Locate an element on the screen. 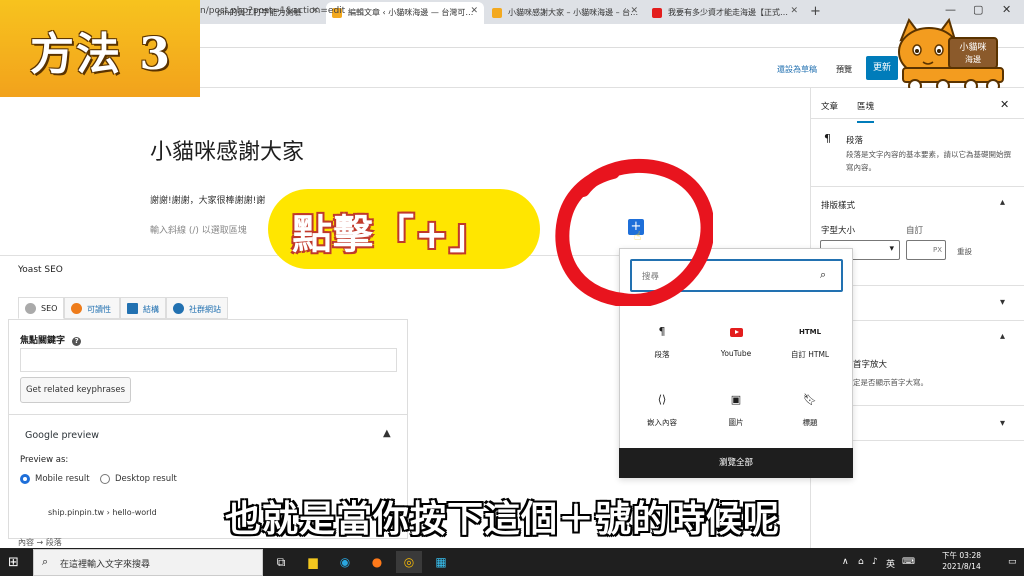  tab-schema: 結構 is located at coordinates (143, 308).